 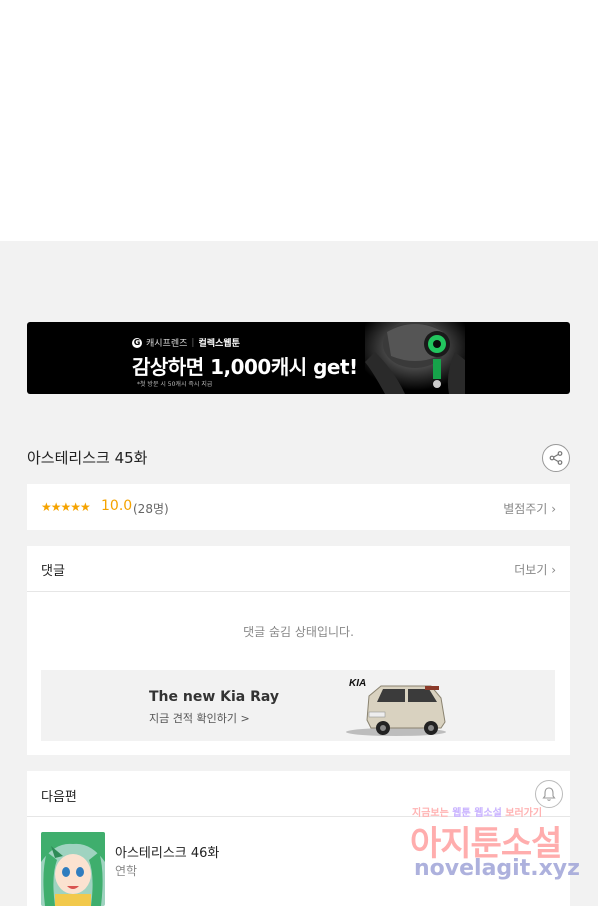 I want to click on episode-thumbnail-image-icon, so click(x=73, y=869).